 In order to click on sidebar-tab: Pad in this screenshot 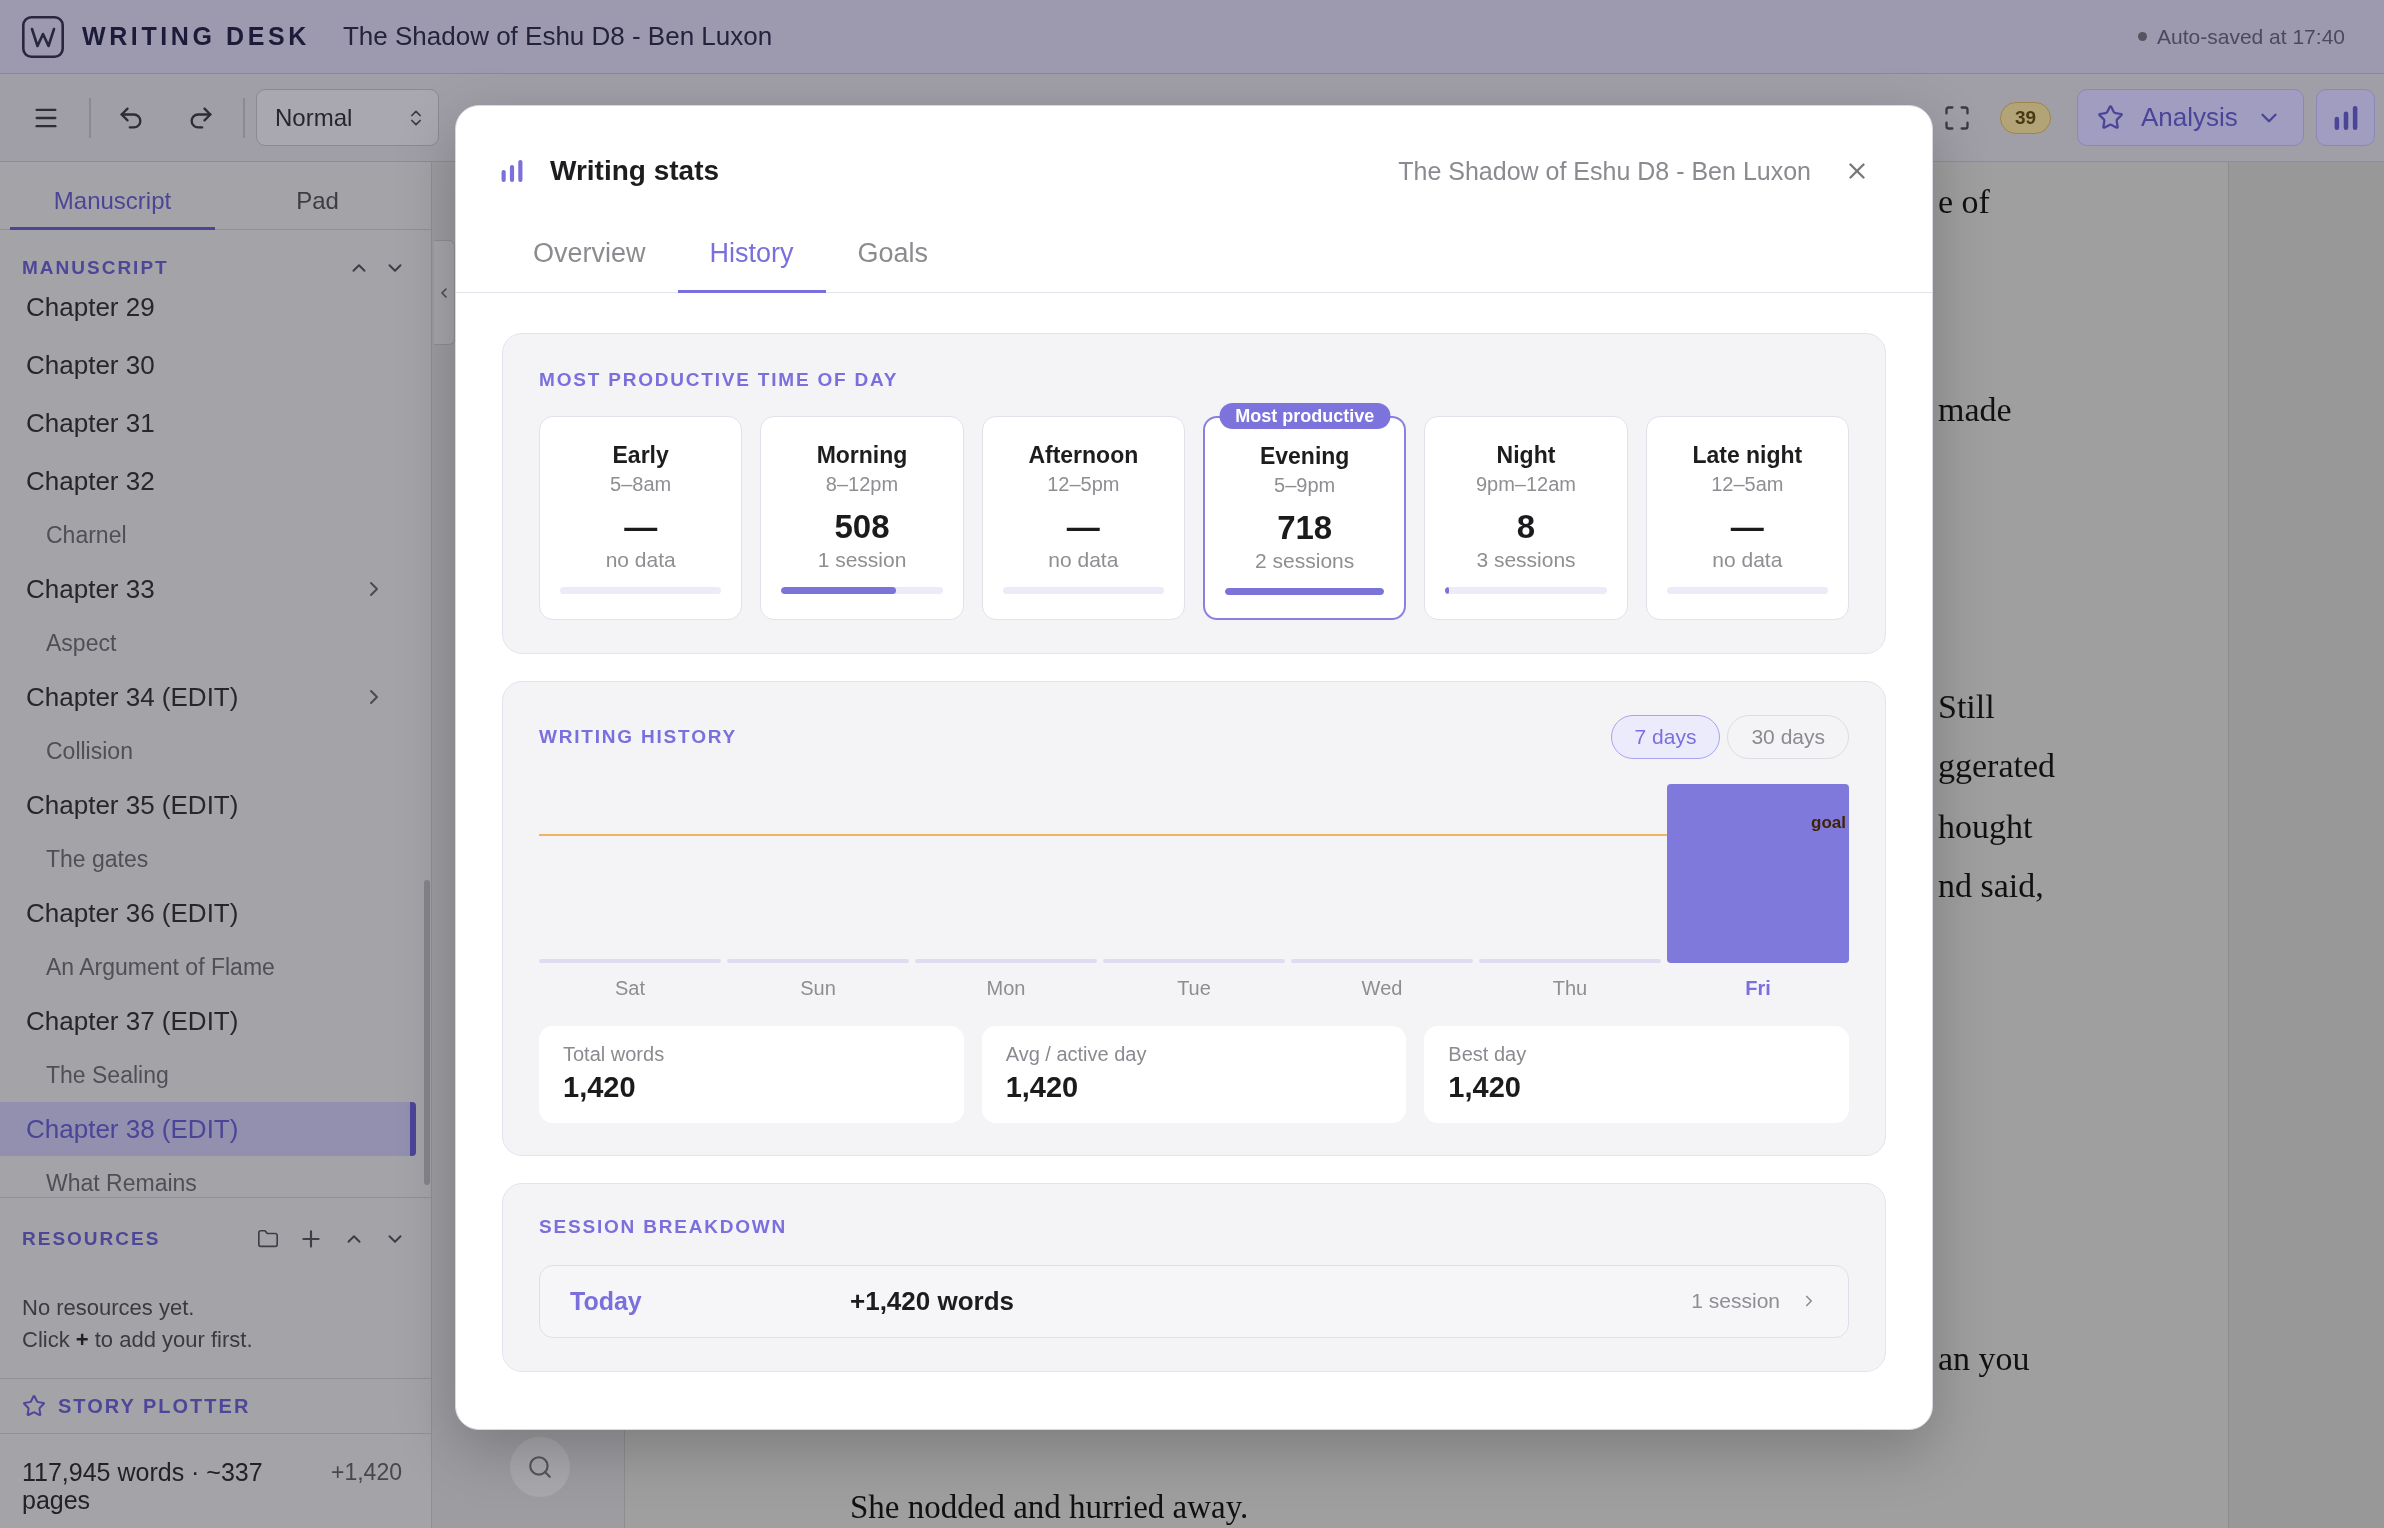, I will do `click(317, 196)`.